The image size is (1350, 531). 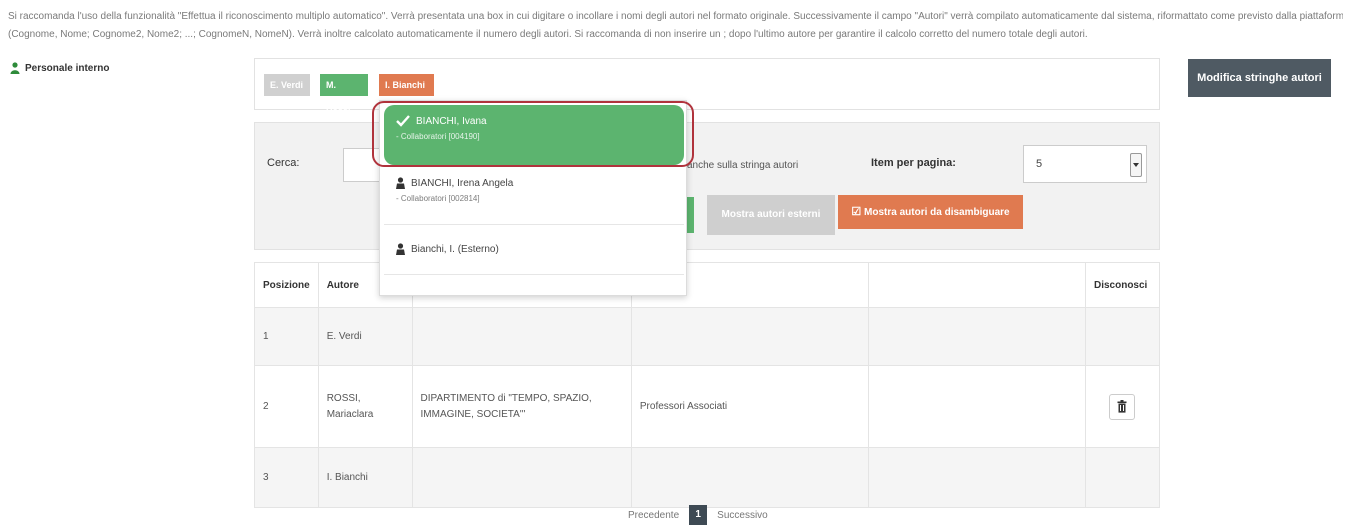 What do you see at coordinates (1259, 78) in the screenshot?
I see `edit-author-strings-button: Modifica stringhe autori` at bounding box center [1259, 78].